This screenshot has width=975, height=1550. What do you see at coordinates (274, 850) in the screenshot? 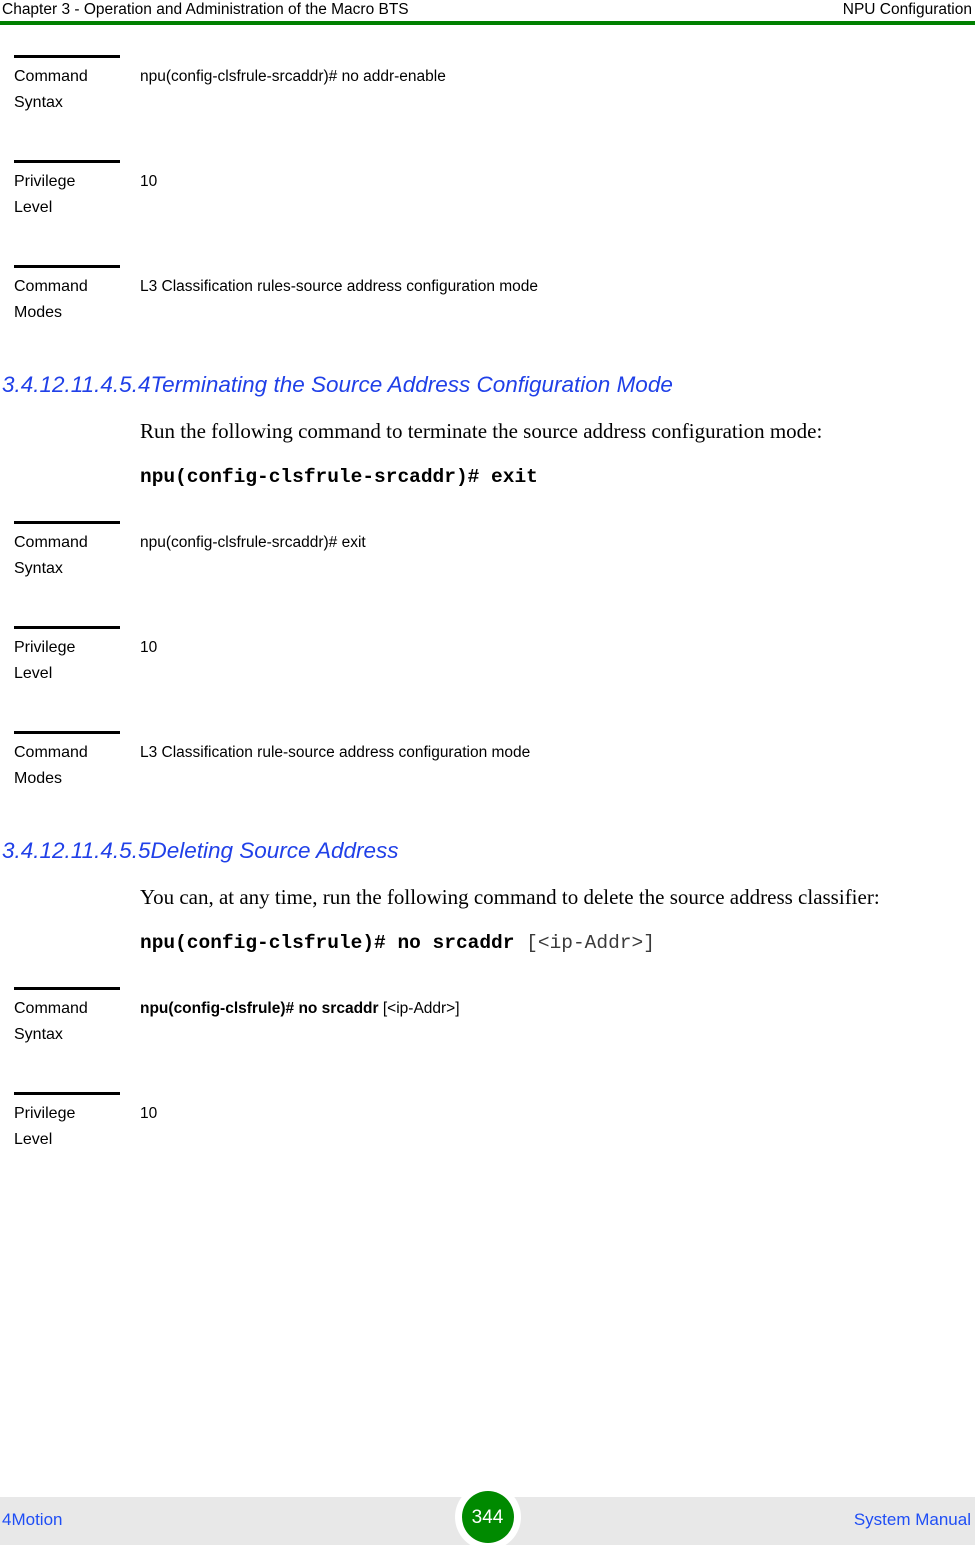
I see `section-title: Deleting Source Address` at bounding box center [274, 850].